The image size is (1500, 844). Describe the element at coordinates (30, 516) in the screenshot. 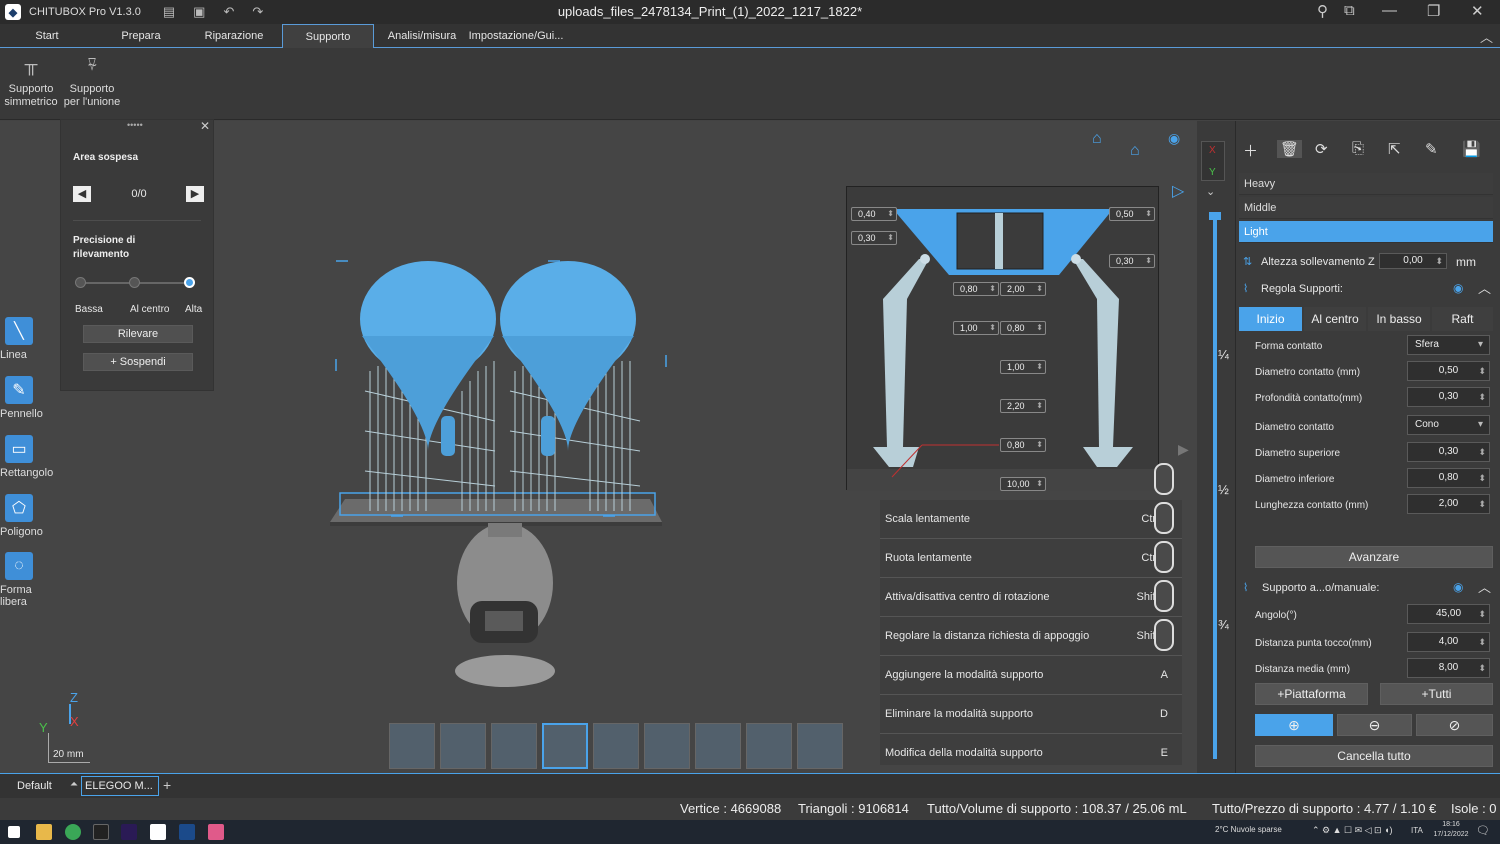

I see `tool-polygon: ⬠ Poligono` at that location.